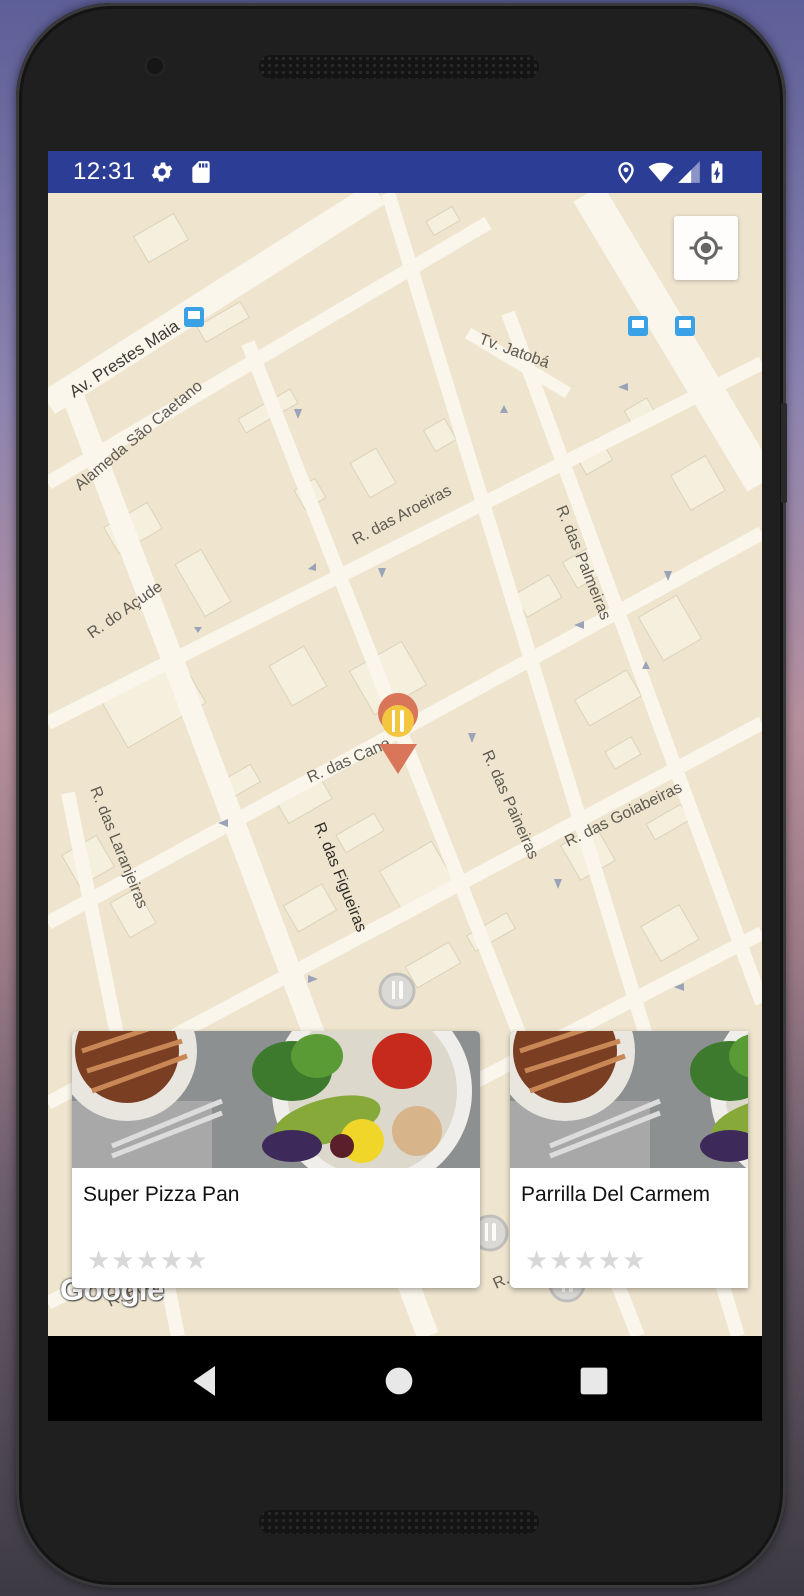 The height and width of the screenshot is (1596, 804). I want to click on my-location-button, so click(706, 248).